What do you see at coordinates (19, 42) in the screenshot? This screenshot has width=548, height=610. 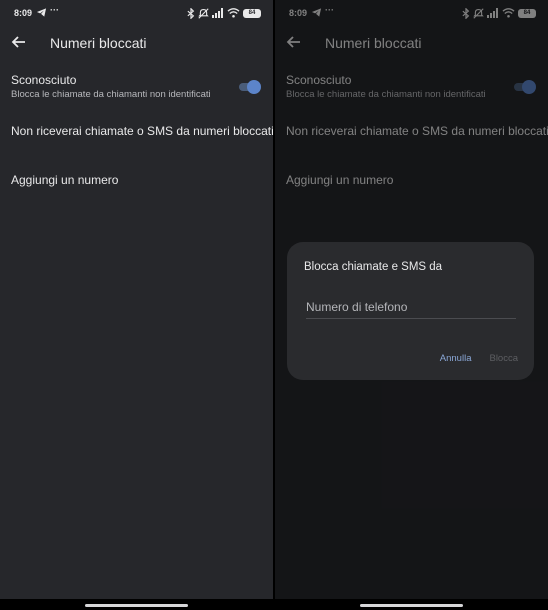 I see `back-arrow-icon` at bounding box center [19, 42].